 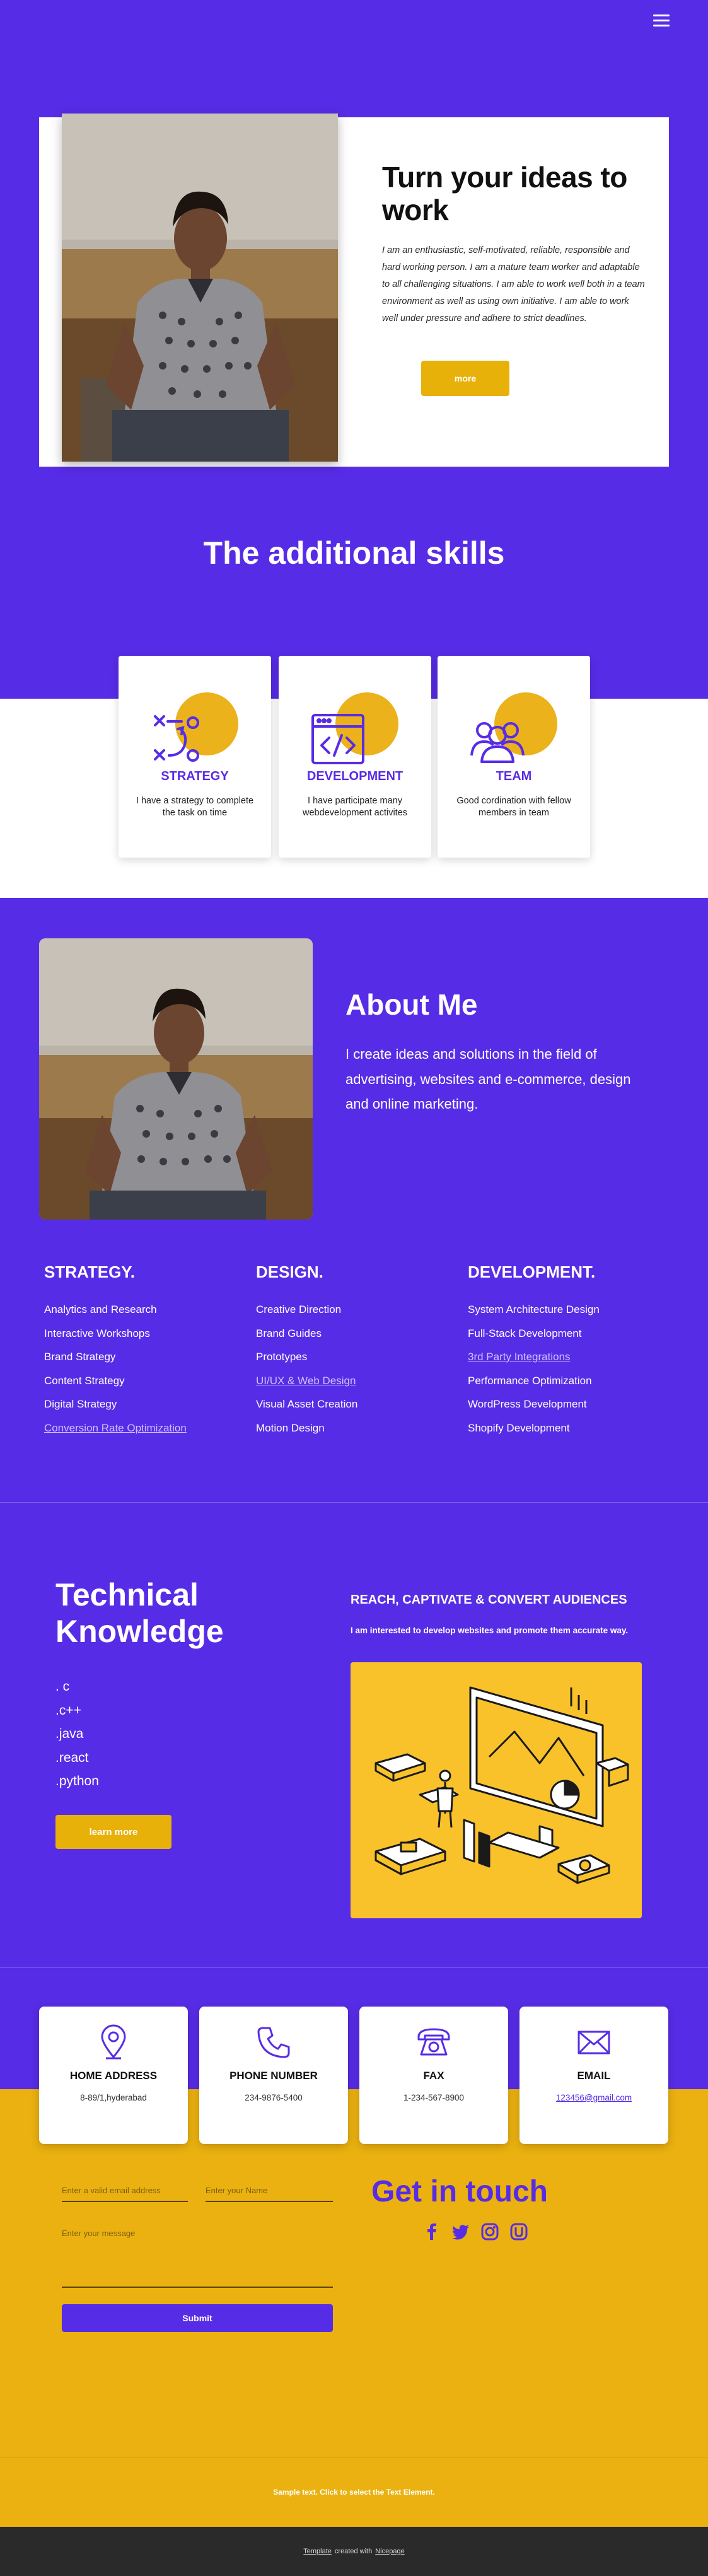 I want to click on envelope-icon, so click(x=593, y=2043).